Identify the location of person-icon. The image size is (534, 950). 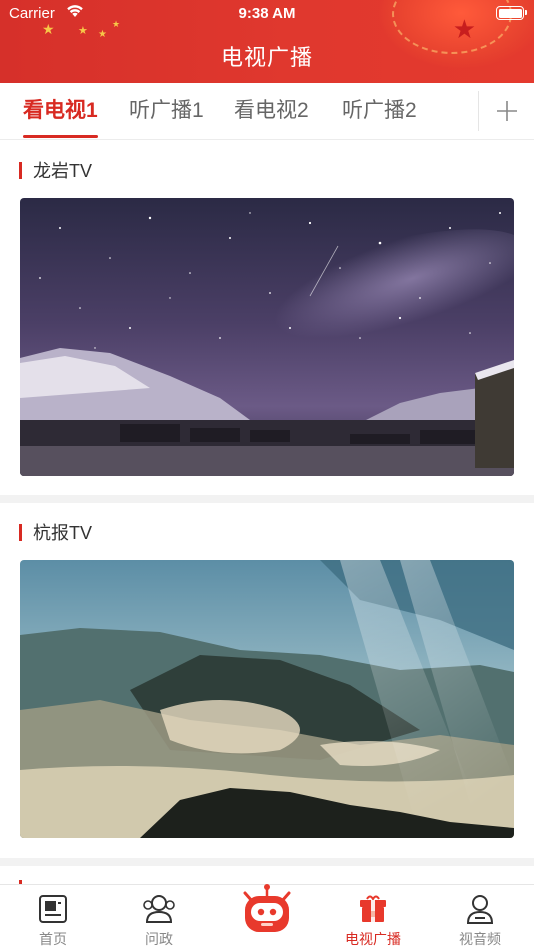
(480, 909).